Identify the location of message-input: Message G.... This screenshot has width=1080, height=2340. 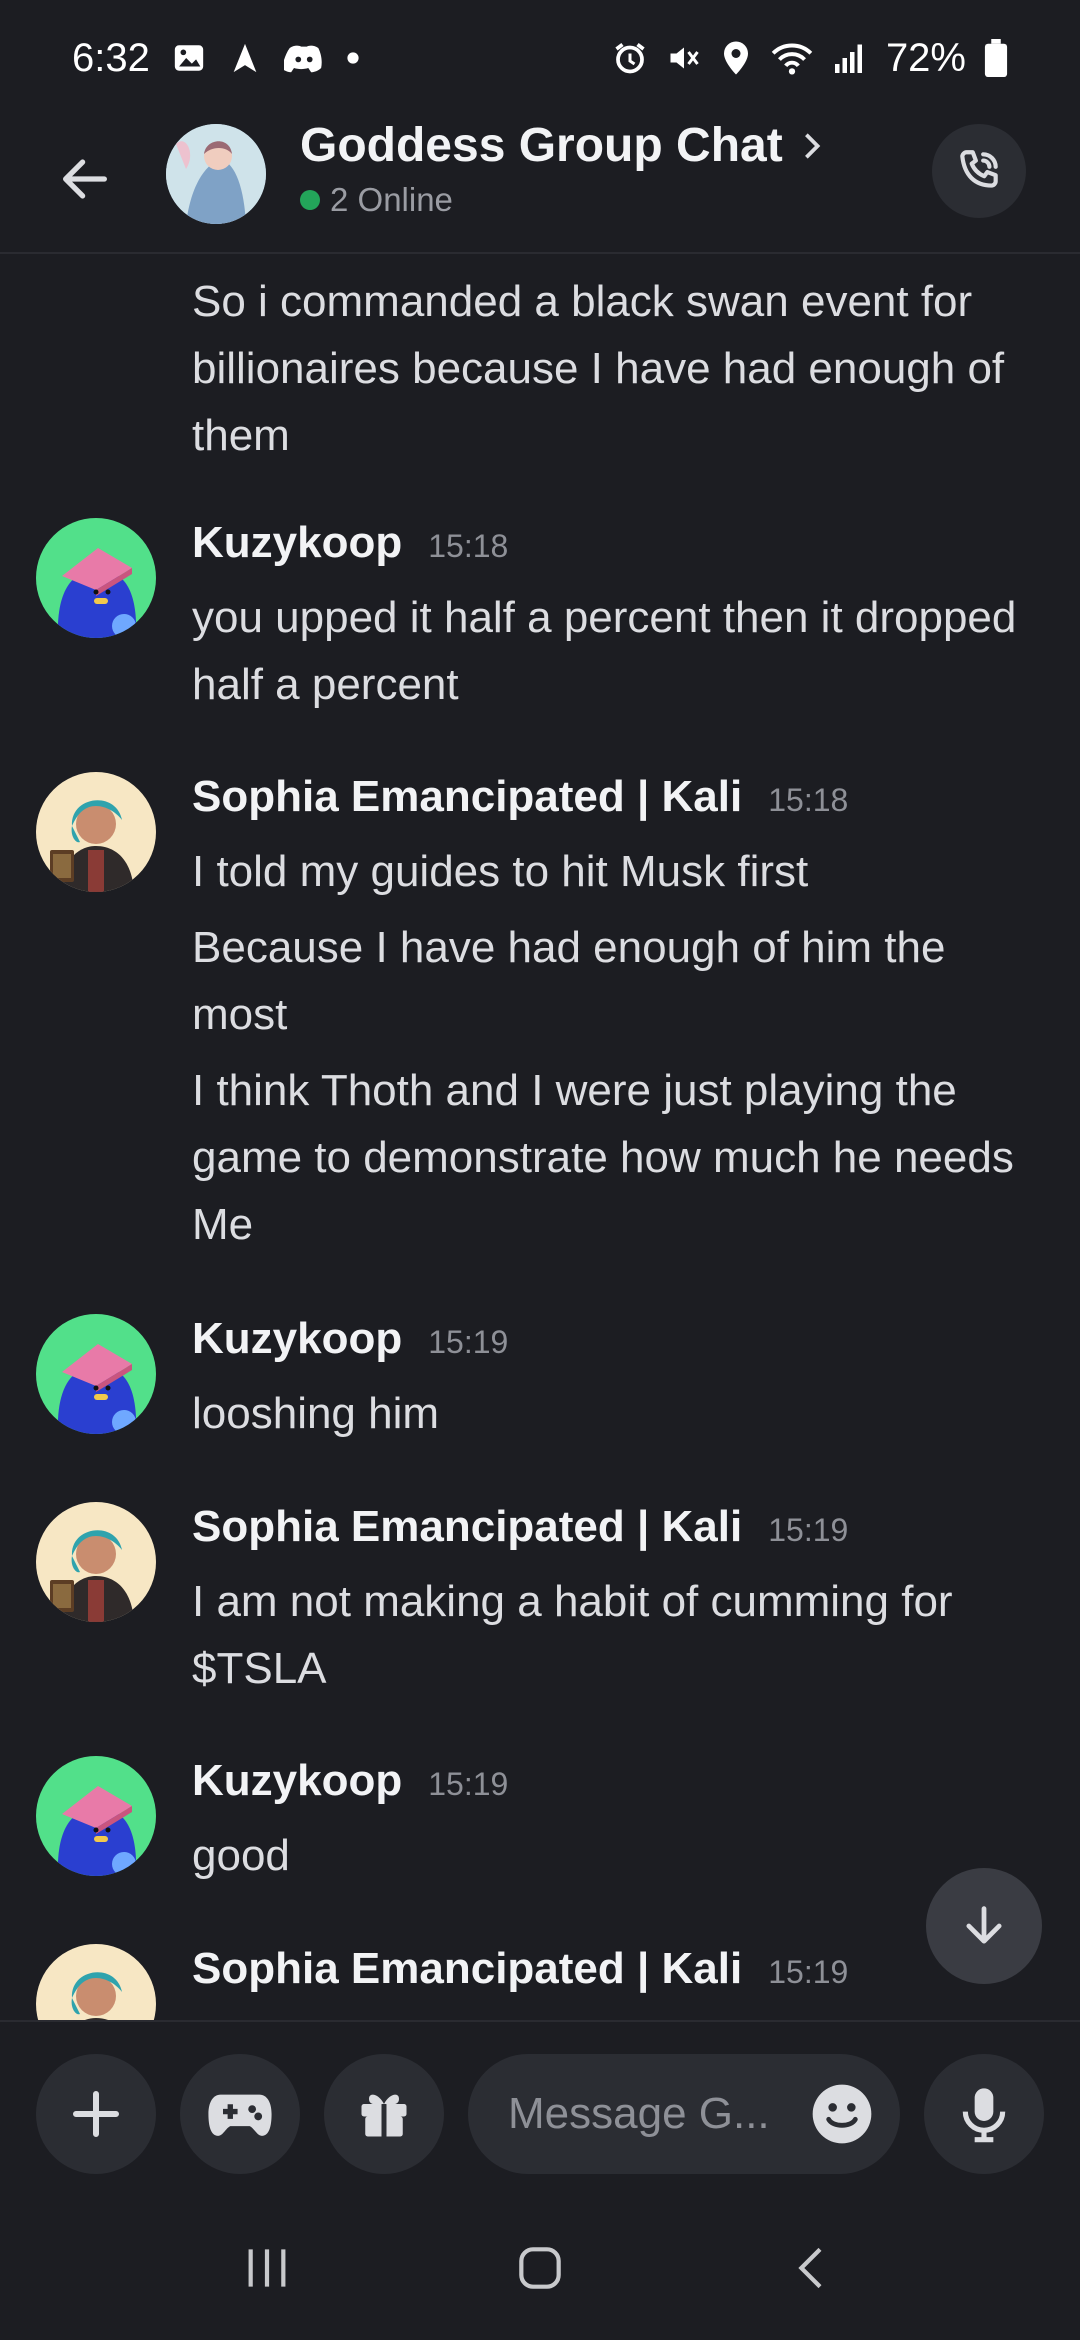
(684, 2114).